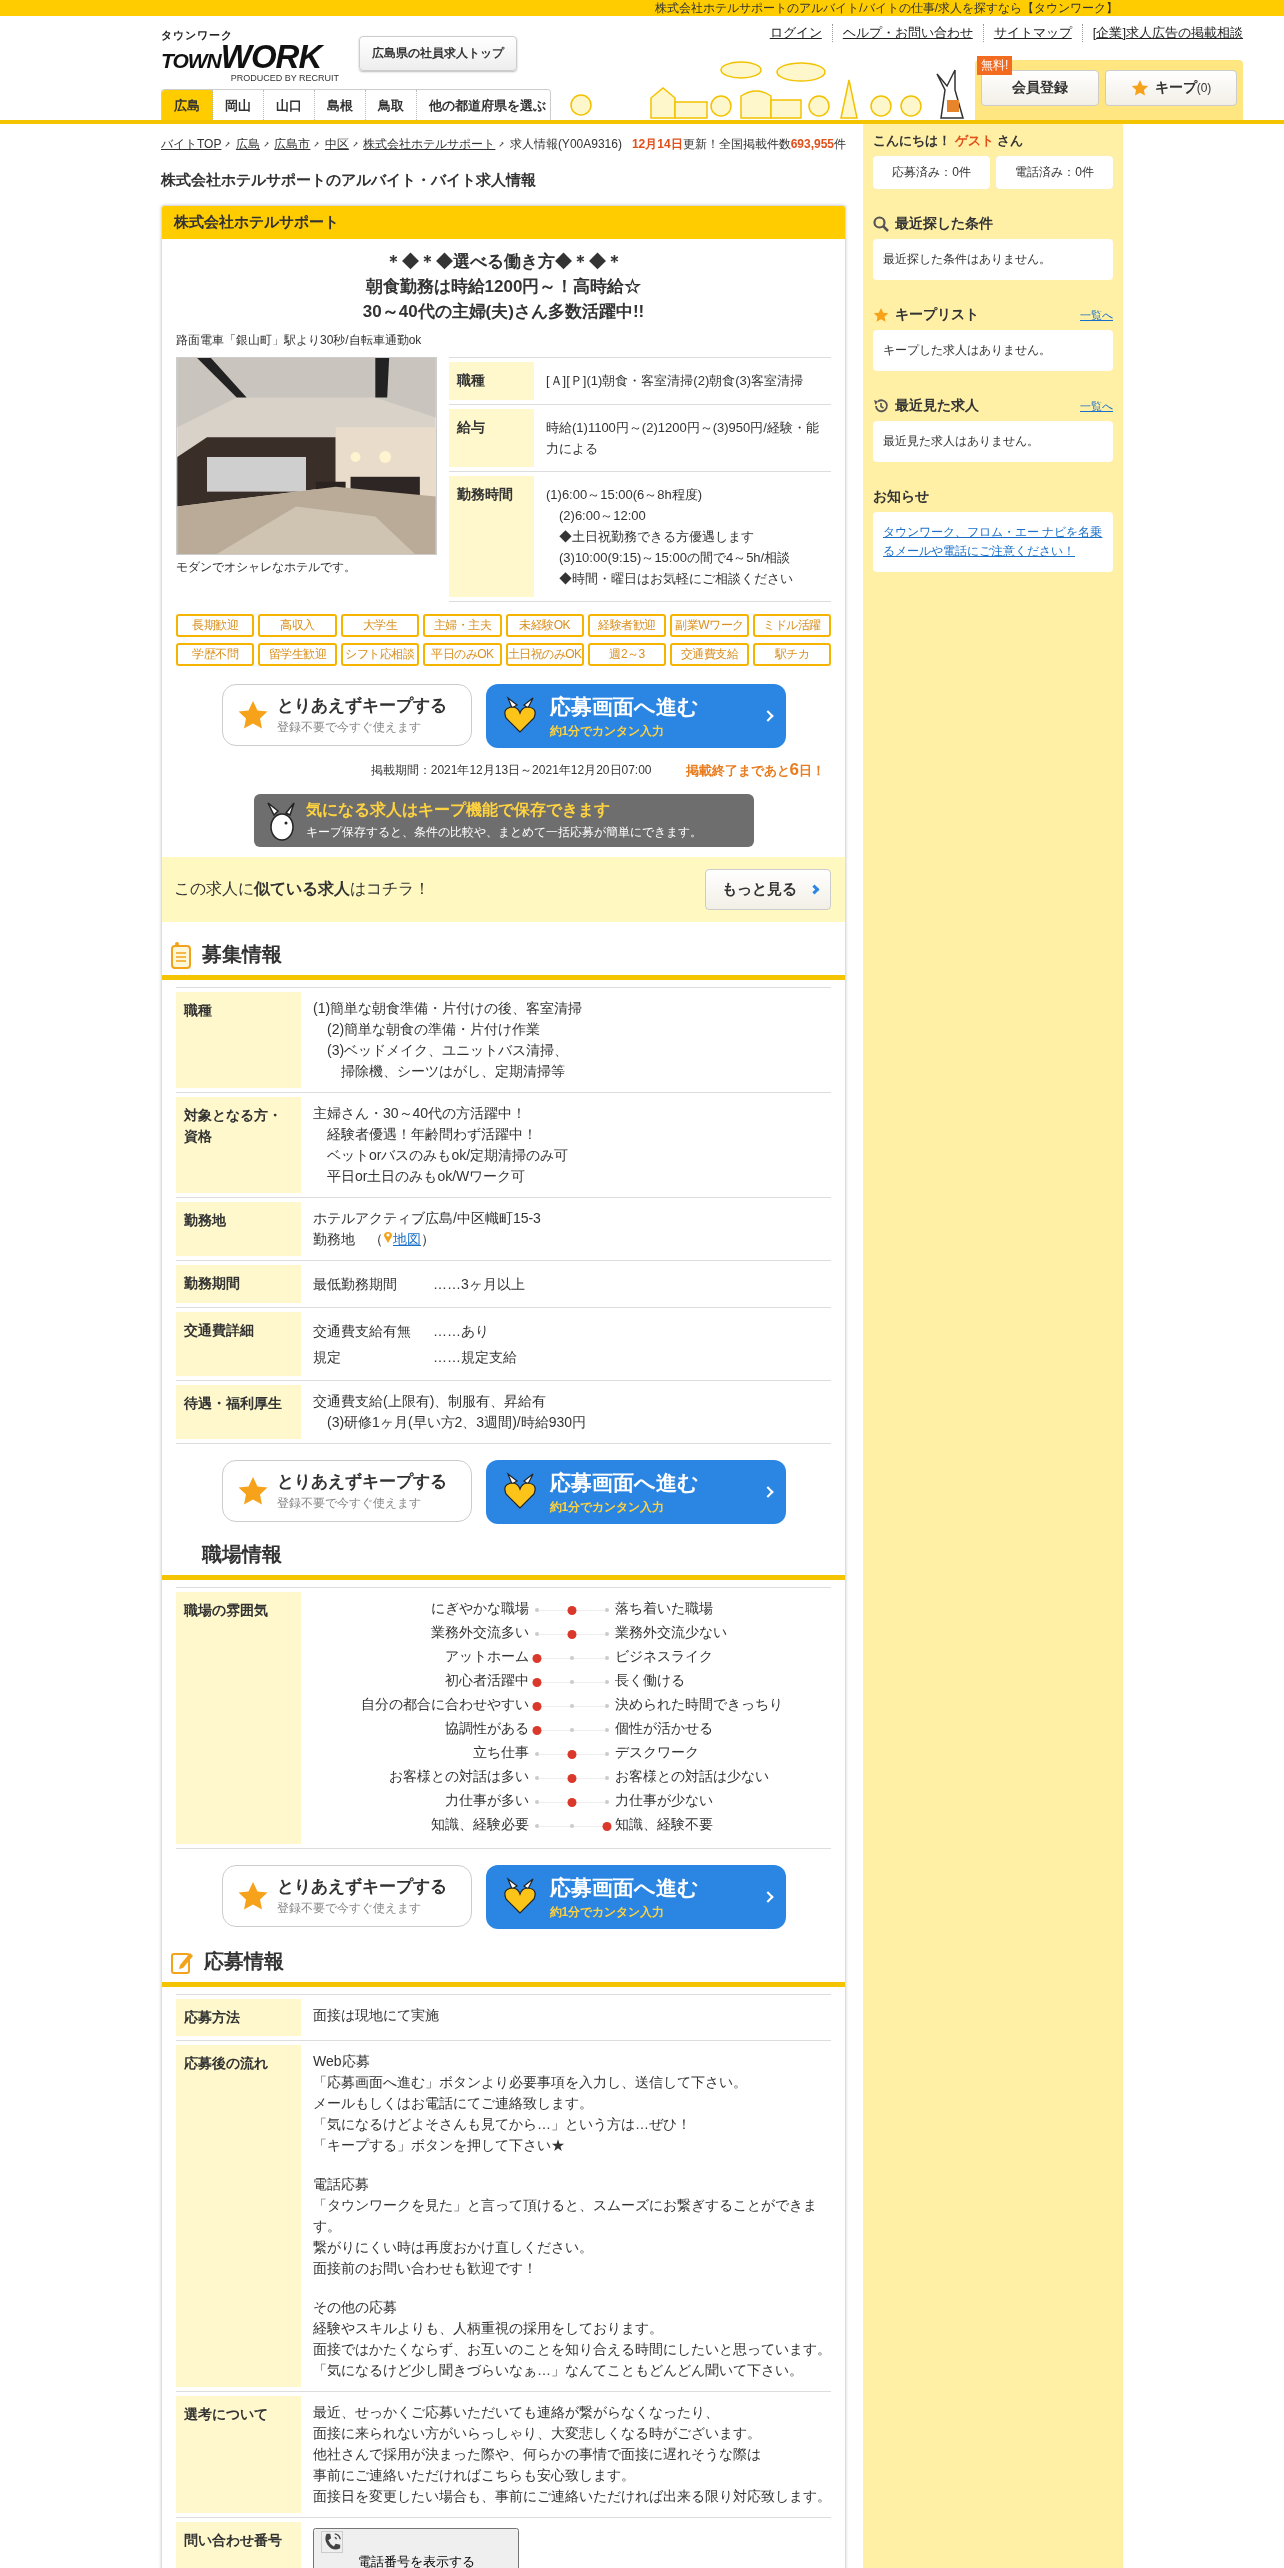 Image resolution: width=1284 pixels, height=2568 pixels. What do you see at coordinates (488, 2328) in the screenshot?
I see `detail-text: 経験やスキルよりも、人柄重視の採用をしております。` at bounding box center [488, 2328].